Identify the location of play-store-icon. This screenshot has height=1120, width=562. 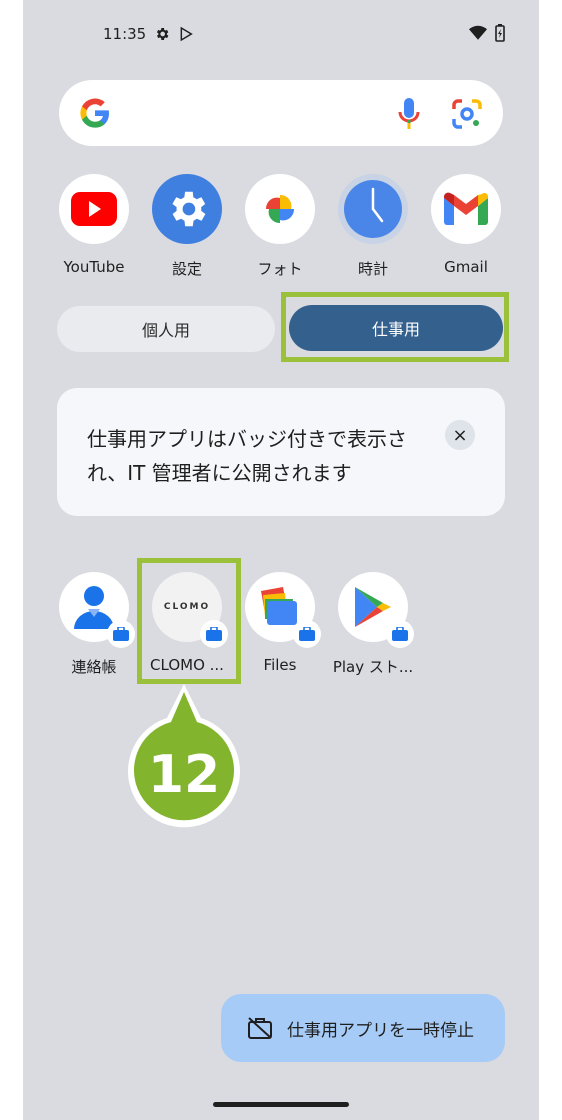
(373, 607).